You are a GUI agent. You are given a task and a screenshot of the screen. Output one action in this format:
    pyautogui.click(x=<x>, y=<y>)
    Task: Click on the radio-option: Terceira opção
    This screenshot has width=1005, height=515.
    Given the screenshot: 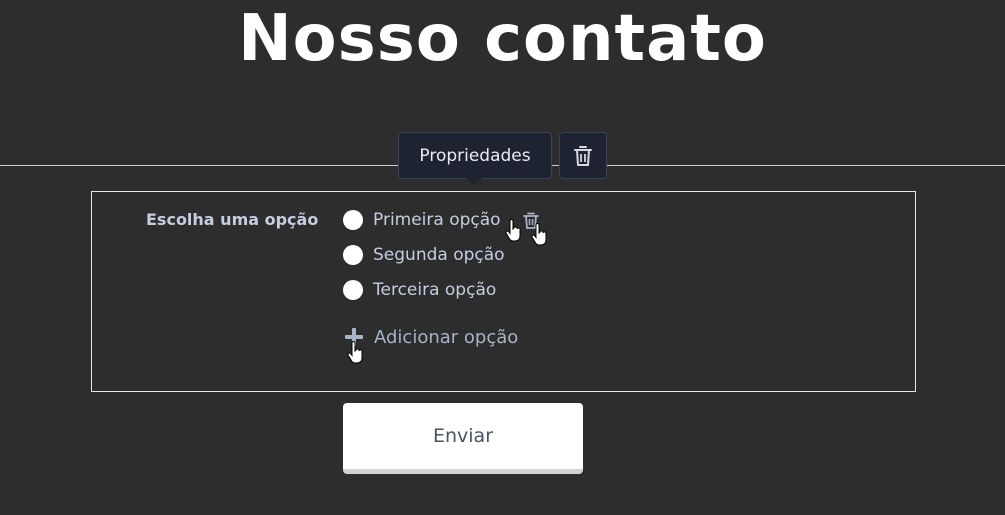 What is the action you would take?
    pyautogui.click(x=419, y=290)
    